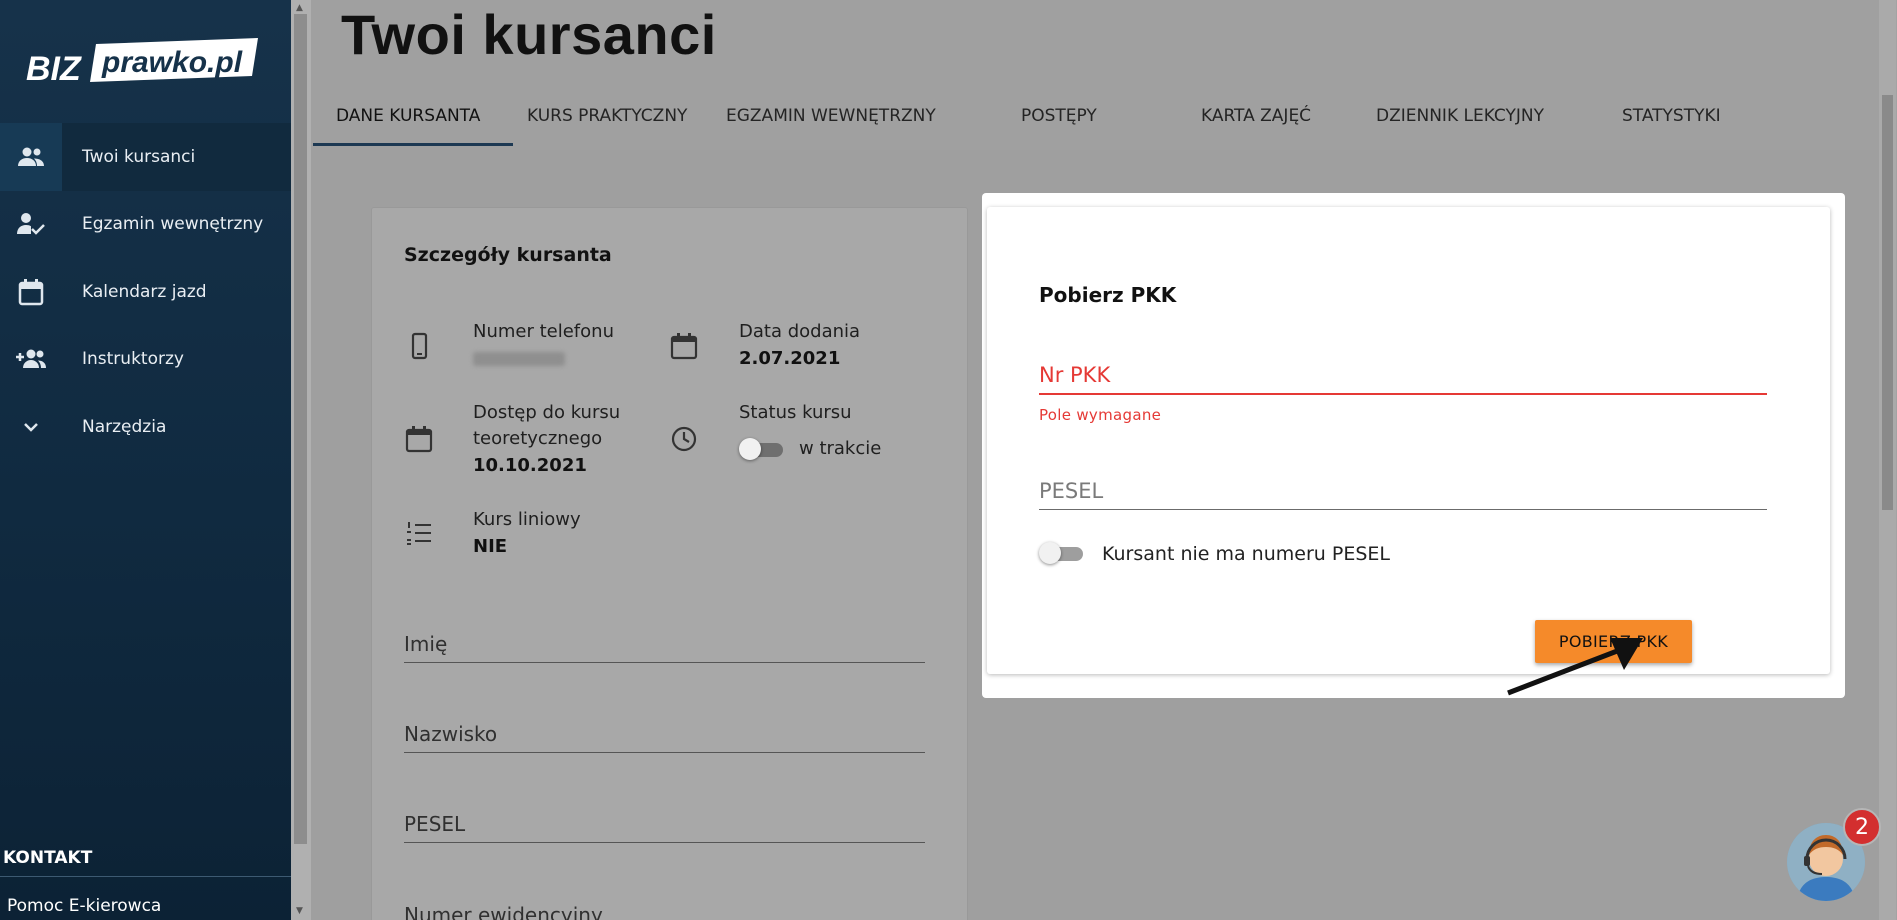  Describe the element at coordinates (435, 824) in the screenshot. I see `pesel-label: PESEL` at that location.